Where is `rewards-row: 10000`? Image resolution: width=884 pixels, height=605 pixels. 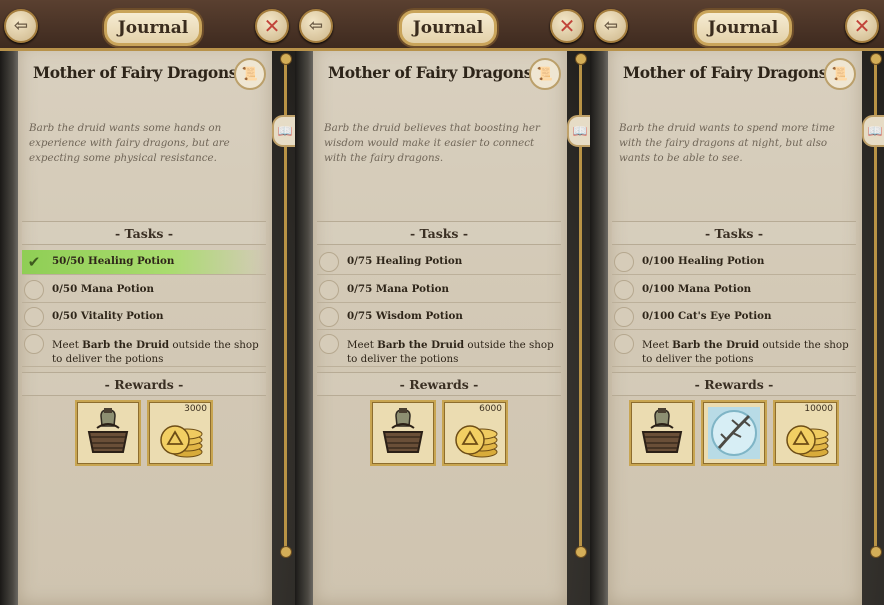 rewards-row: 10000 is located at coordinates (734, 433).